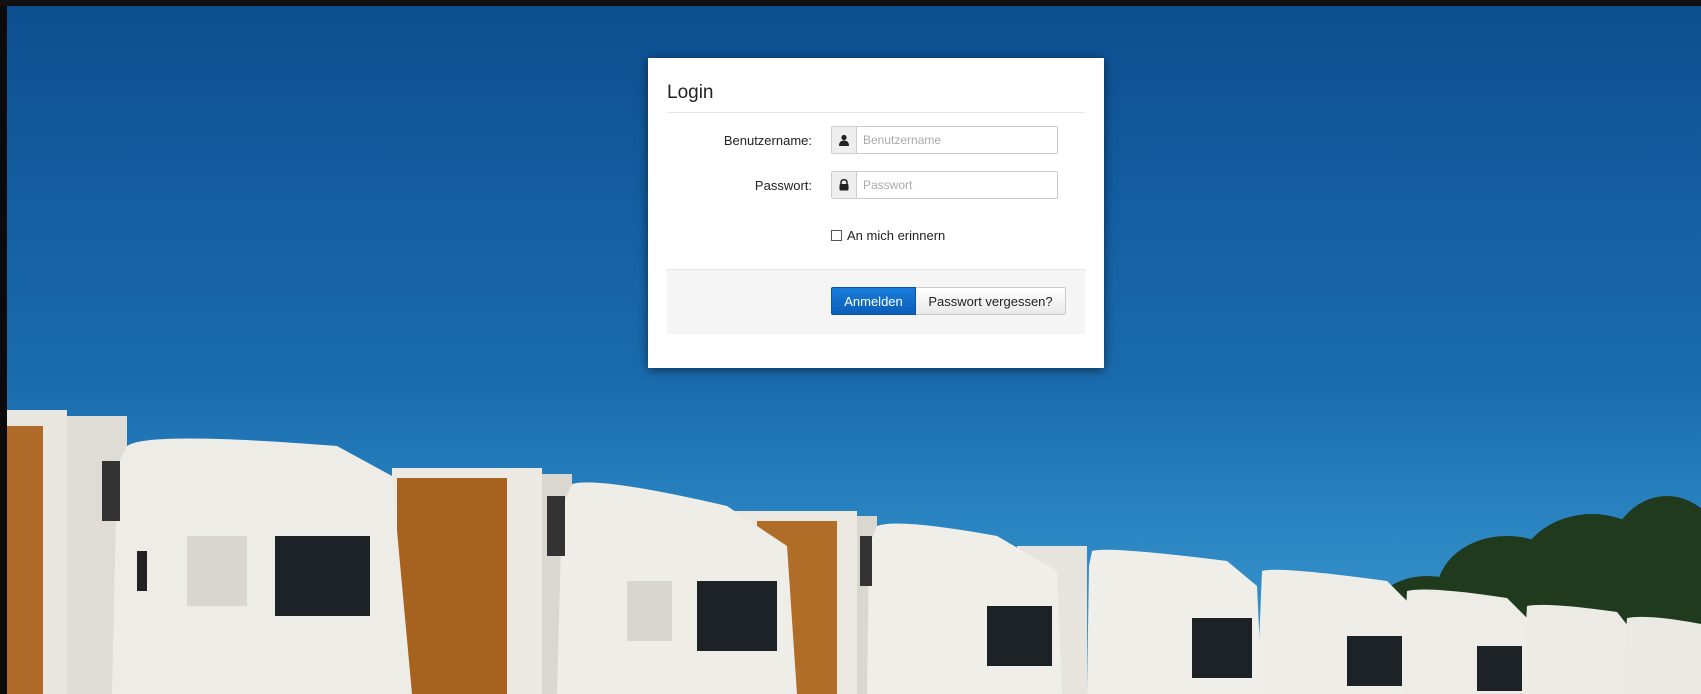 This screenshot has width=1701, height=694. What do you see at coordinates (844, 185) in the screenshot?
I see `lock-icon` at bounding box center [844, 185].